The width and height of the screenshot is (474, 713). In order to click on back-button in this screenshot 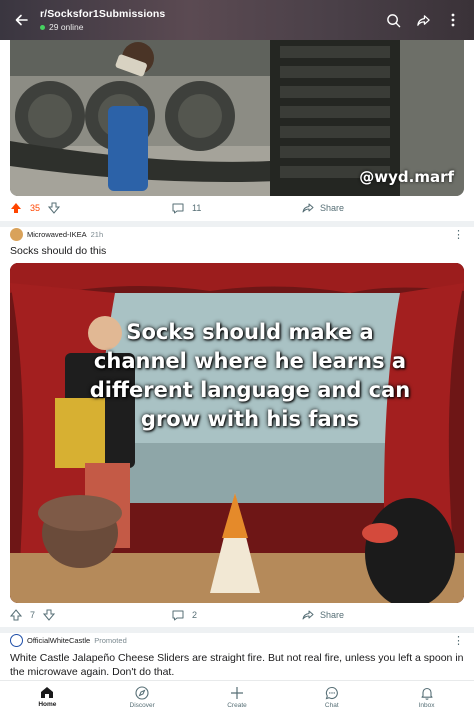, I will do `click(22, 20)`.